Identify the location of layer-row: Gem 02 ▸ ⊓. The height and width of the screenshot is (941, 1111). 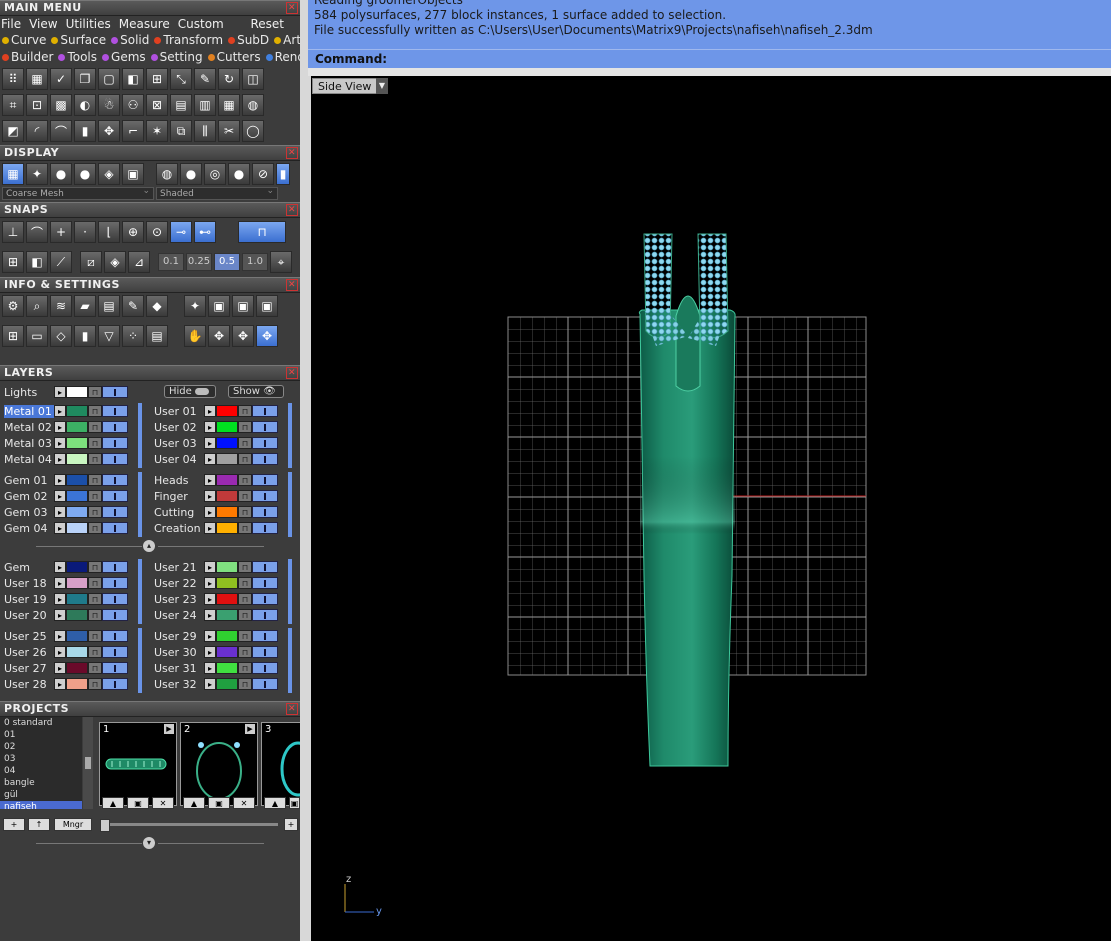
(66, 496).